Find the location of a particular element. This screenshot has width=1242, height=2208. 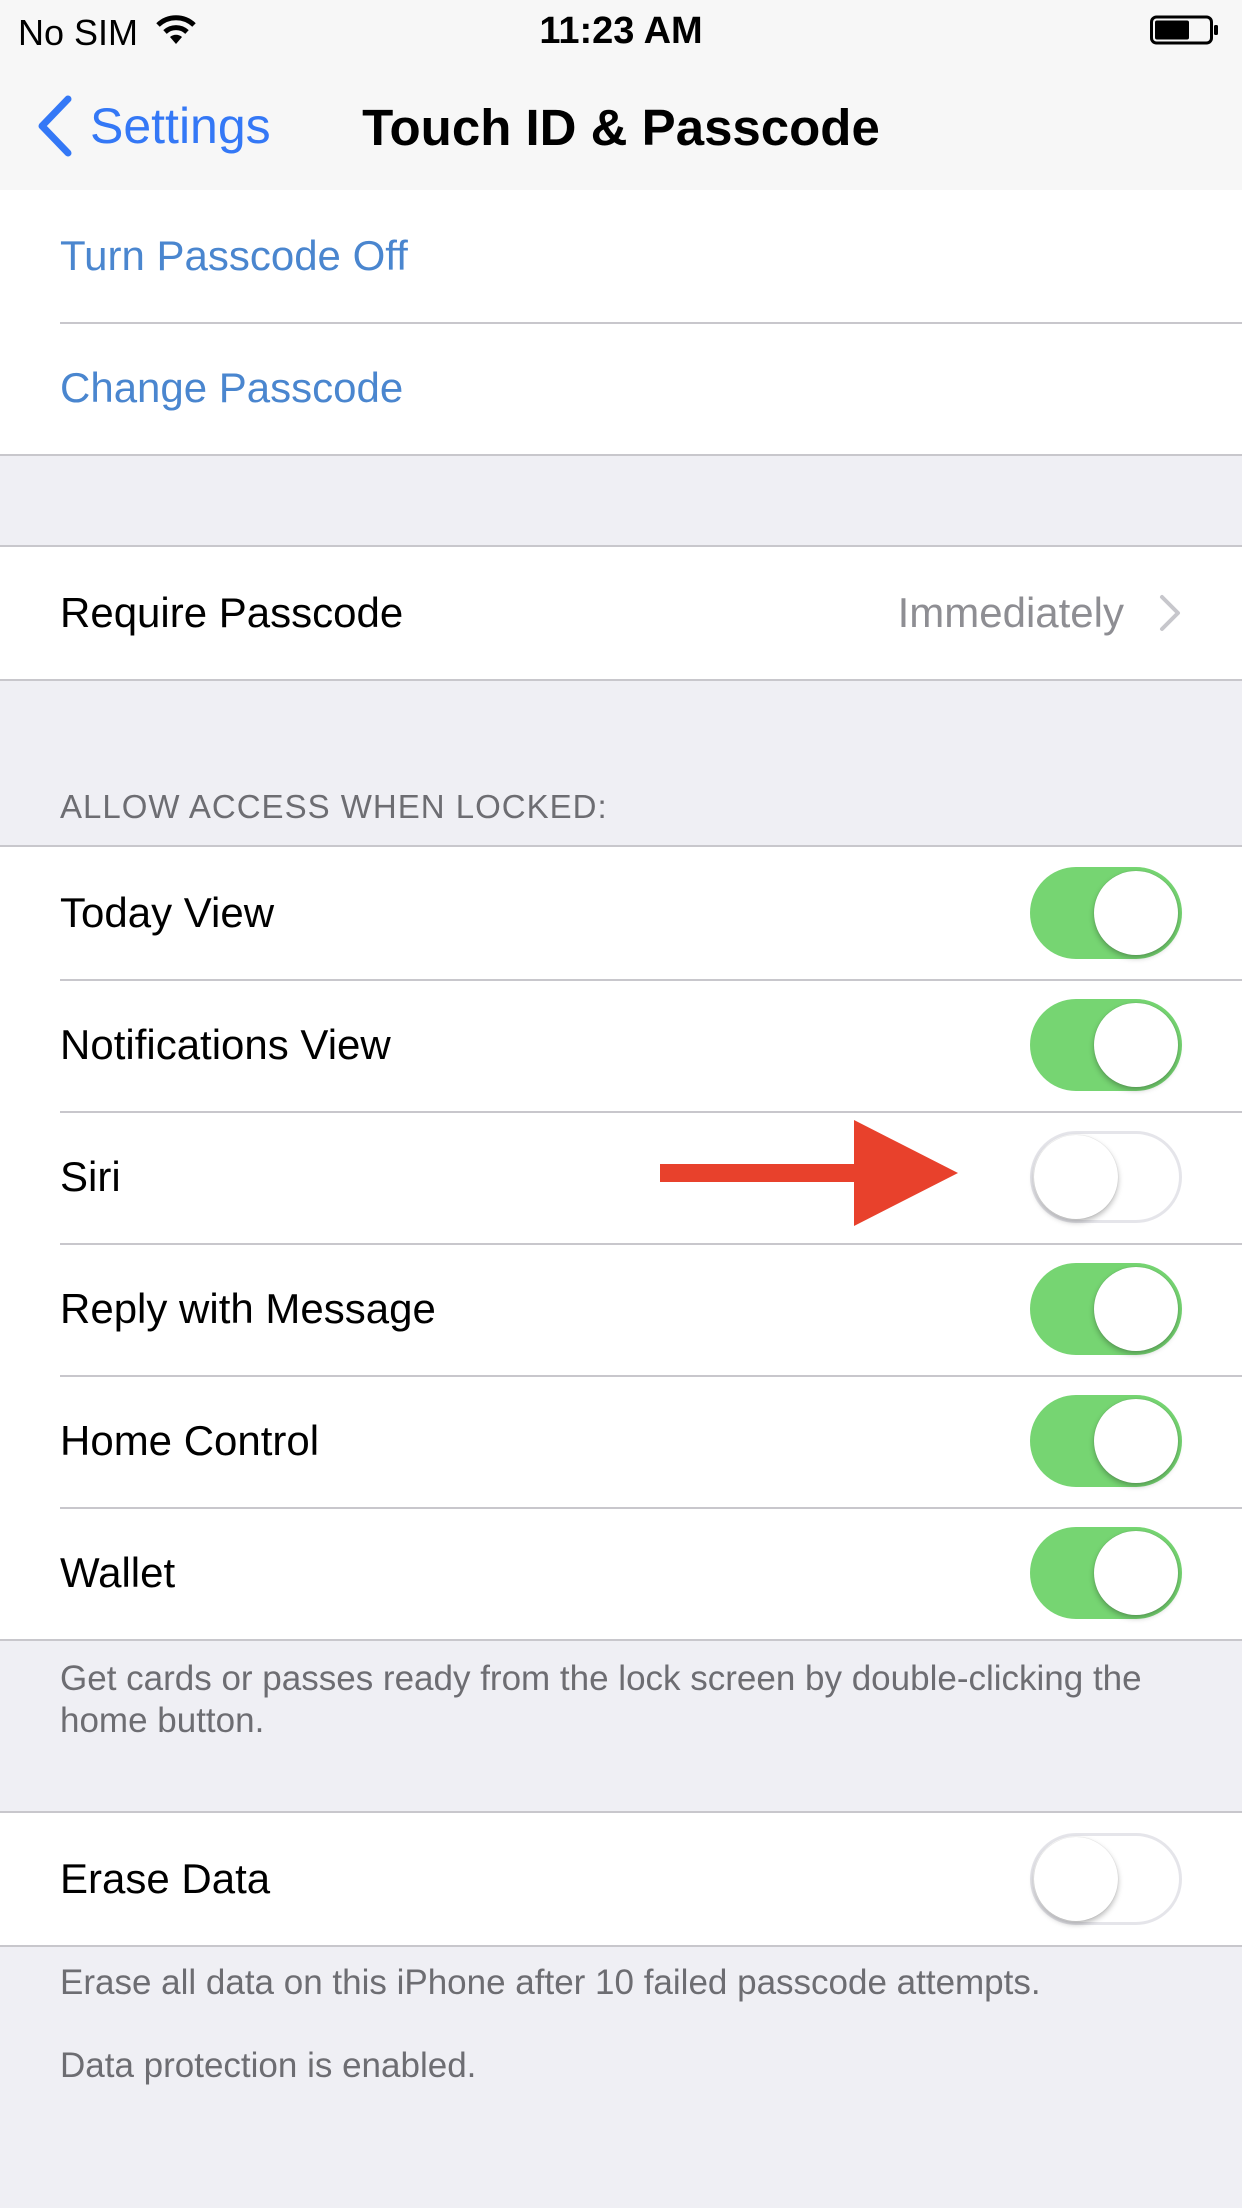

home-control-row: Home Control is located at coordinates (621, 1441).